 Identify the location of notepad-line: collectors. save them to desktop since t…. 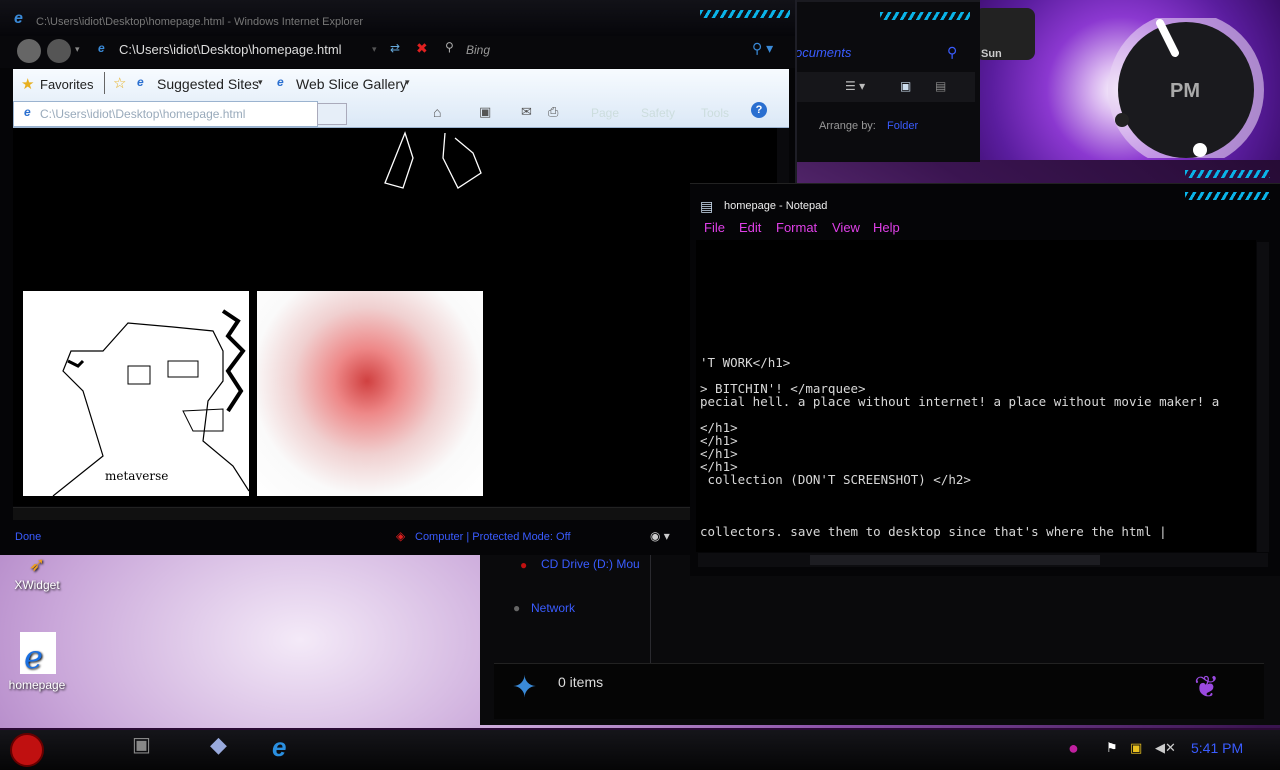
(933, 531).